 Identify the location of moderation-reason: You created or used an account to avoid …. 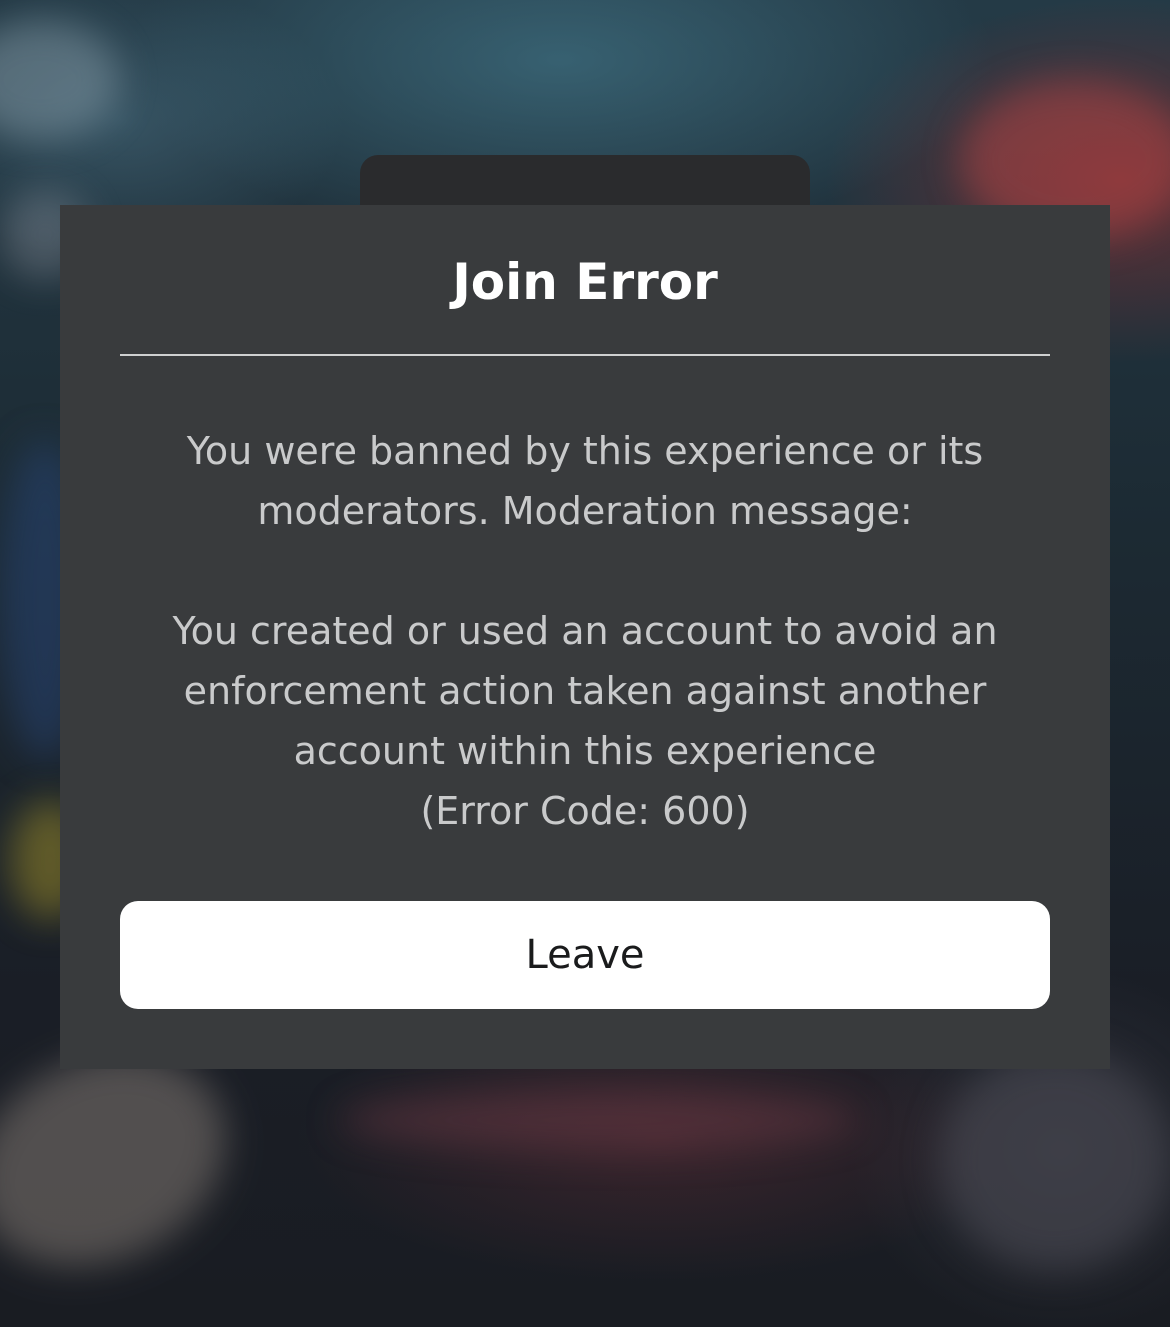
(585, 691).